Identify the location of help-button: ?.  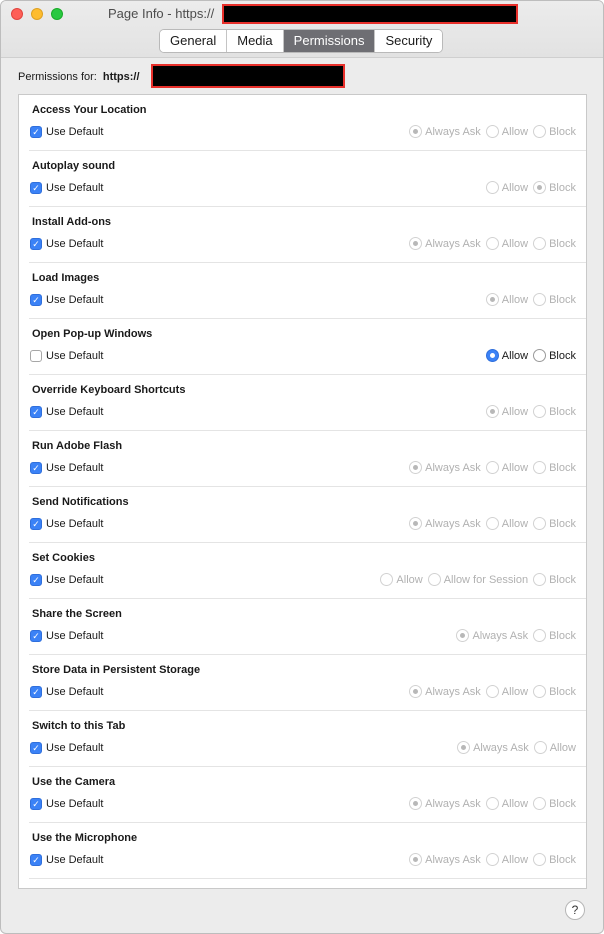
(575, 910).